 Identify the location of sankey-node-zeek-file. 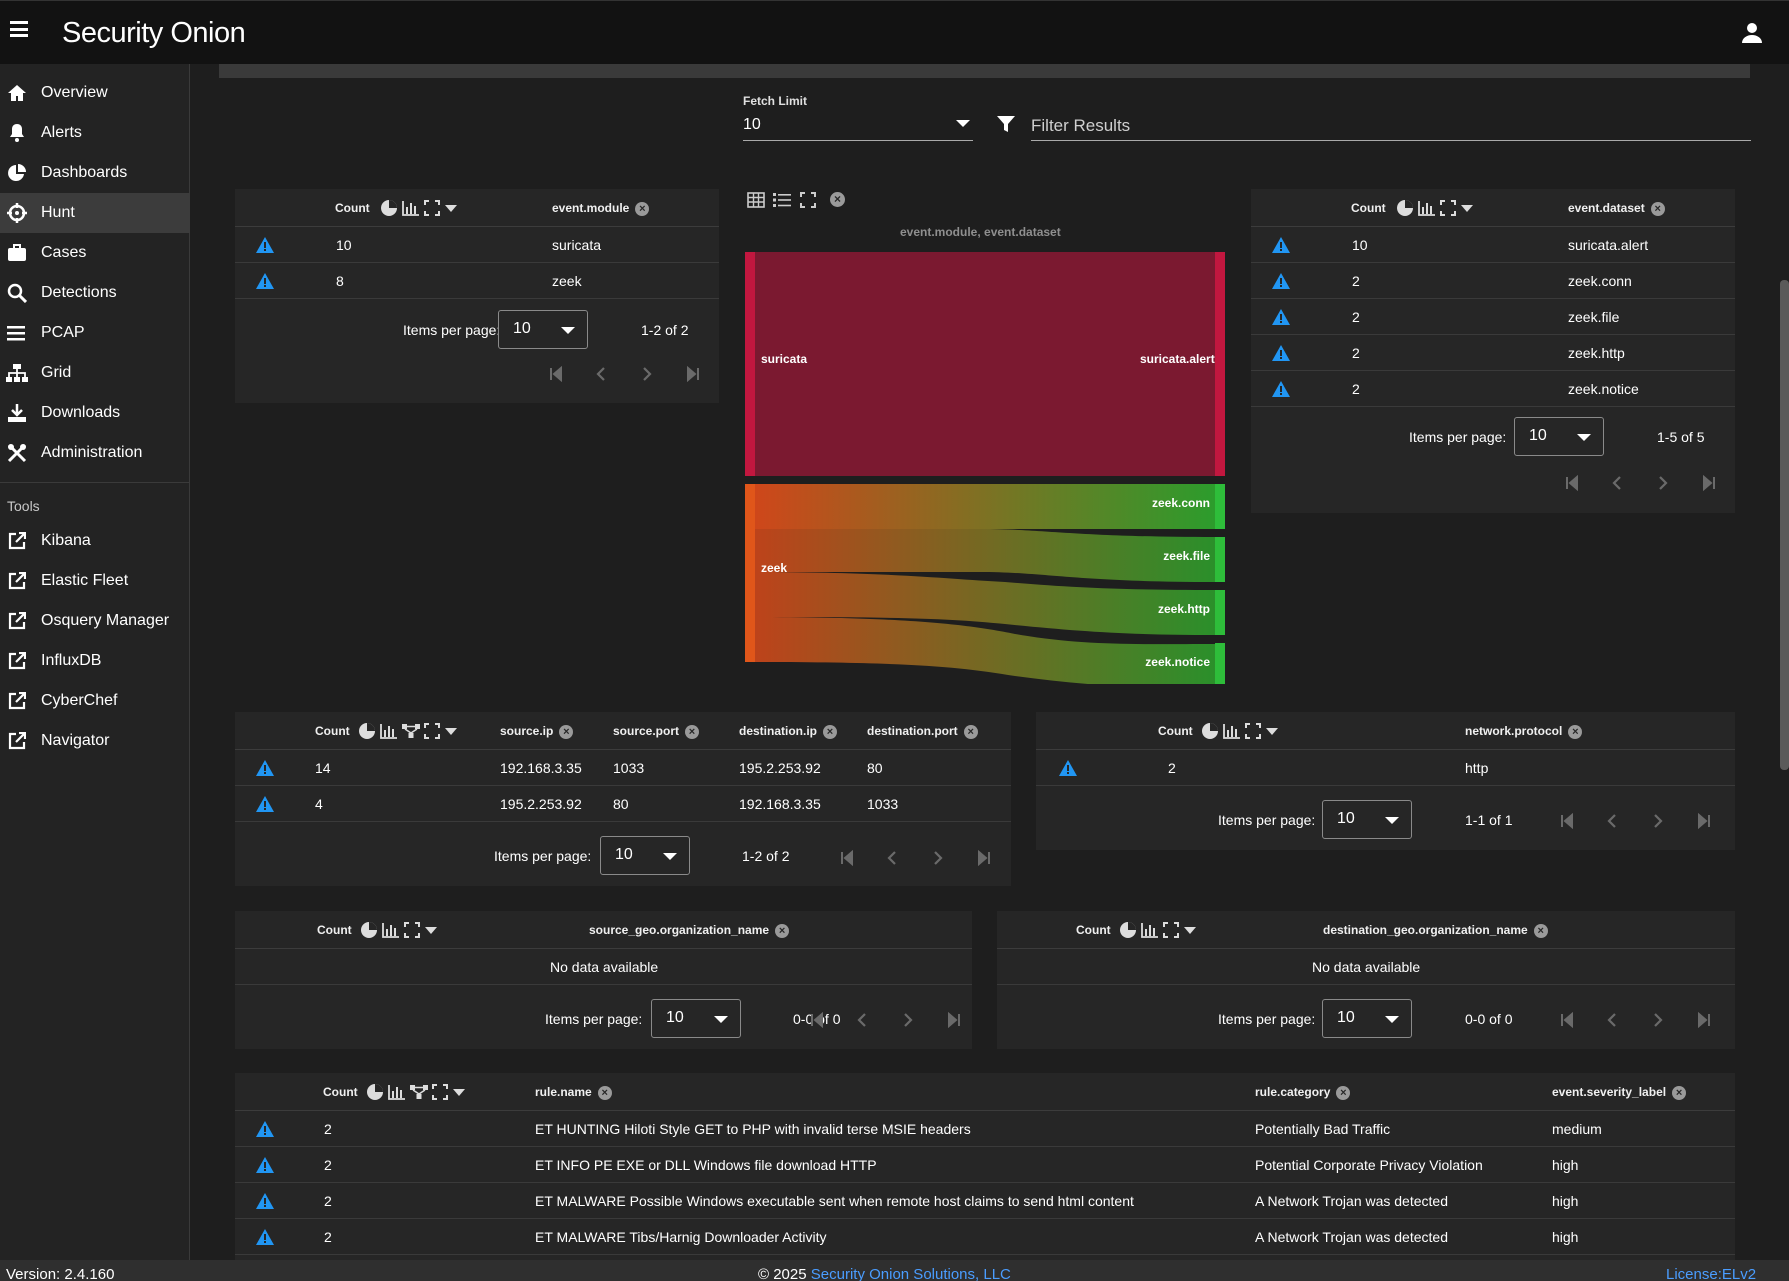
(1220, 559).